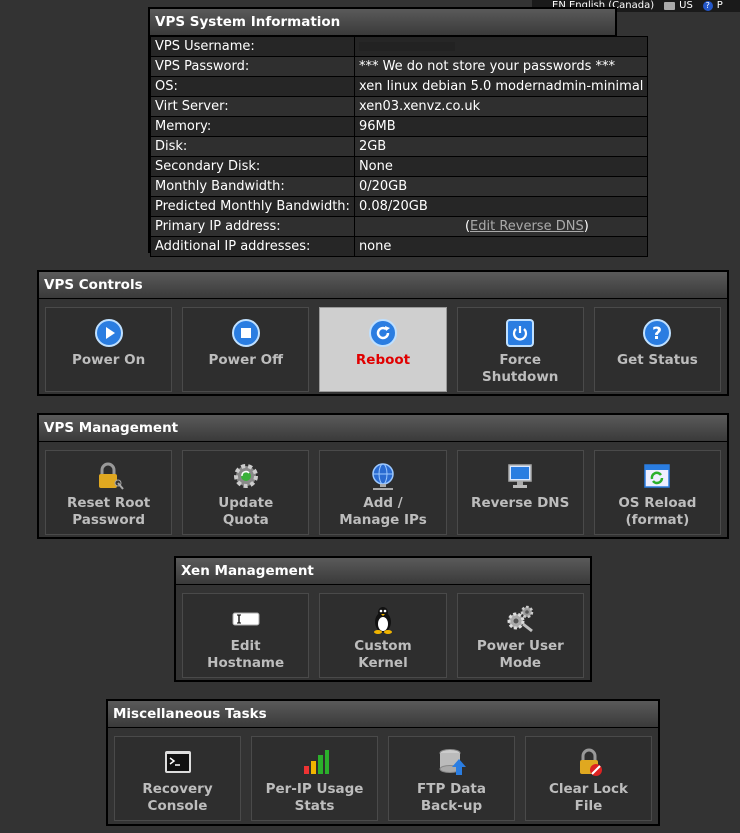 This screenshot has height=833, width=740. I want to click on edit-reverse-dns-link: Edit Reverse DNS, so click(527, 226).